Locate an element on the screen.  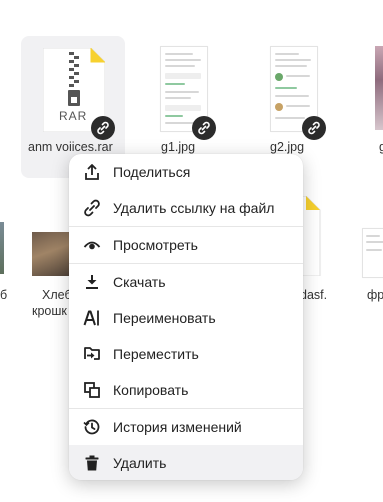
history-icon is located at coordinates (91, 427).